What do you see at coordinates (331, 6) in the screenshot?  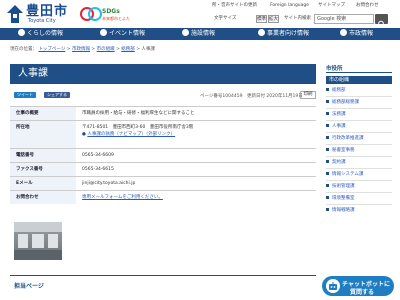 I see `toplink-sitemap: サイトマップ` at bounding box center [331, 6].